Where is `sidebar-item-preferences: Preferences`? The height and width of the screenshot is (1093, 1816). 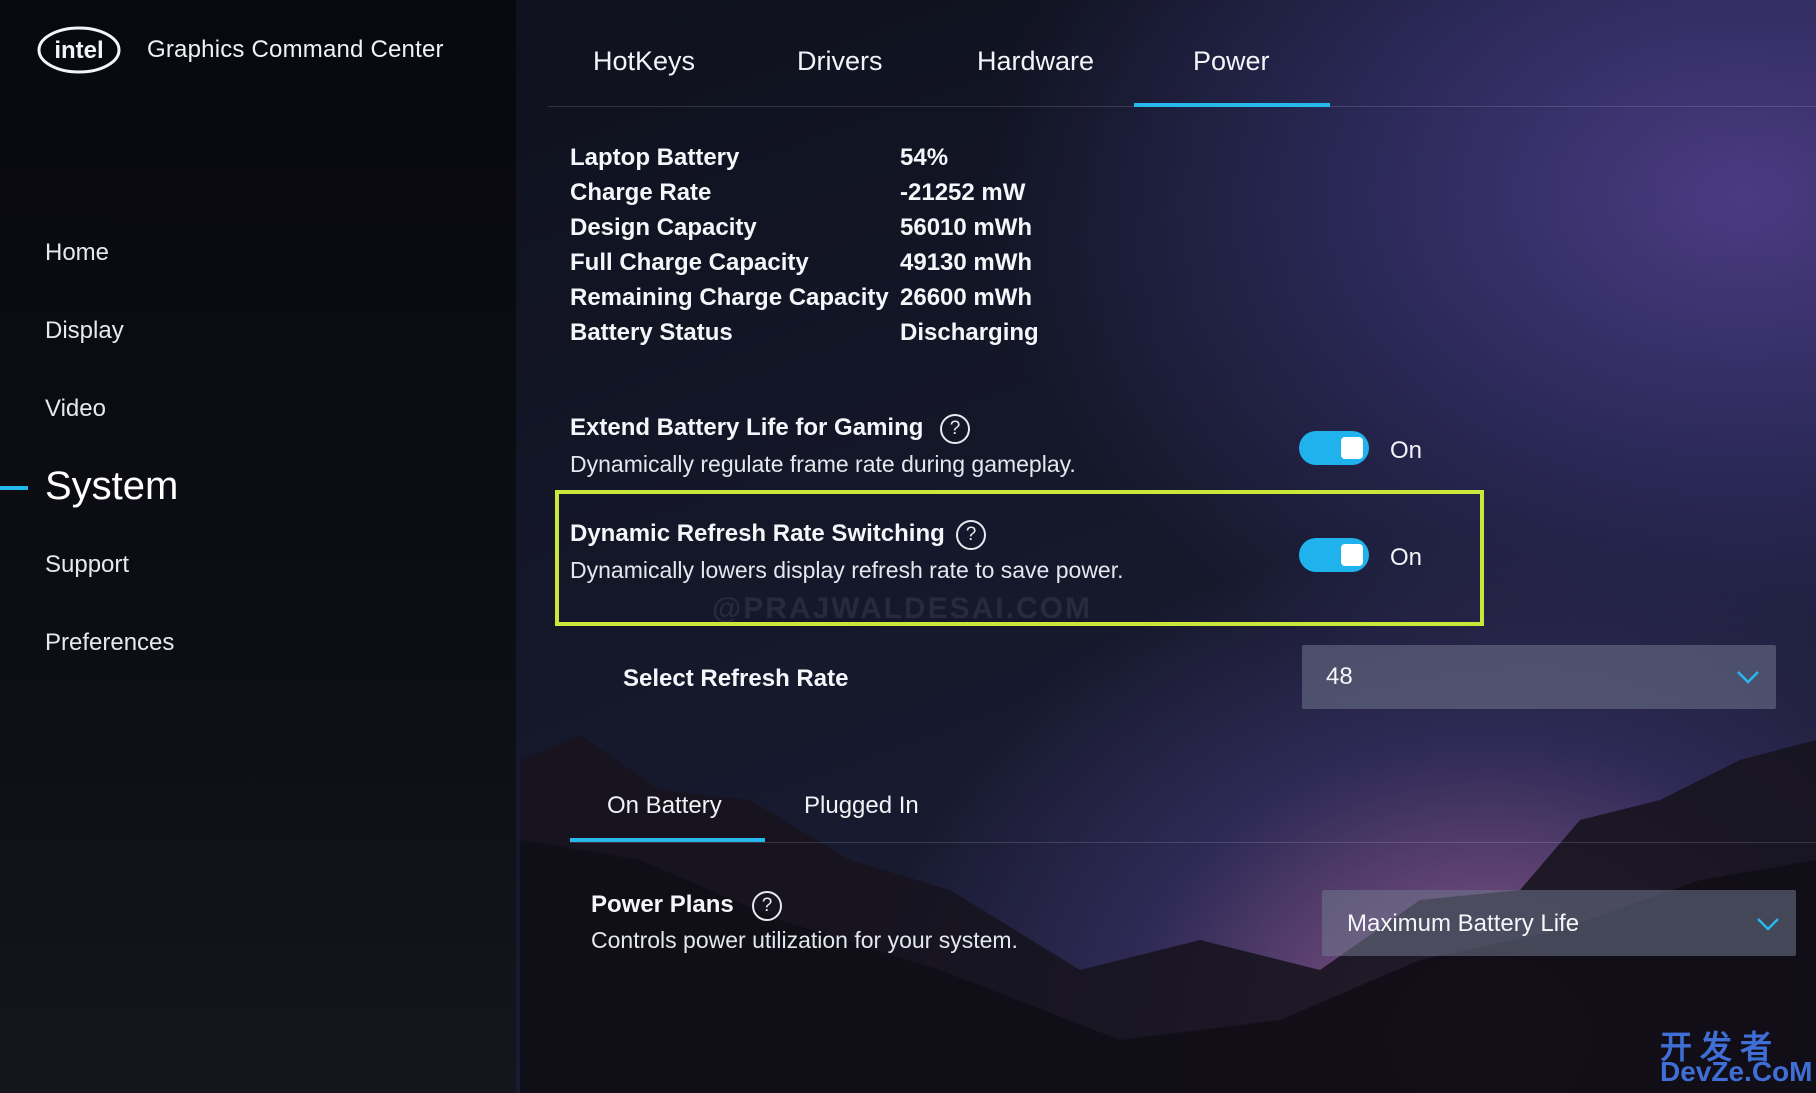 sidebar-item-preferences: Preferences is located at coordinates (109, 643).